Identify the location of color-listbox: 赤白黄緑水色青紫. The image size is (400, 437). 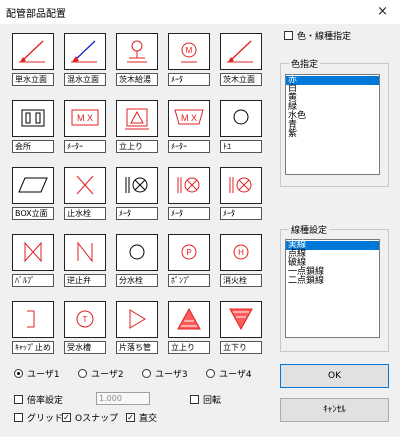
(332, 124).